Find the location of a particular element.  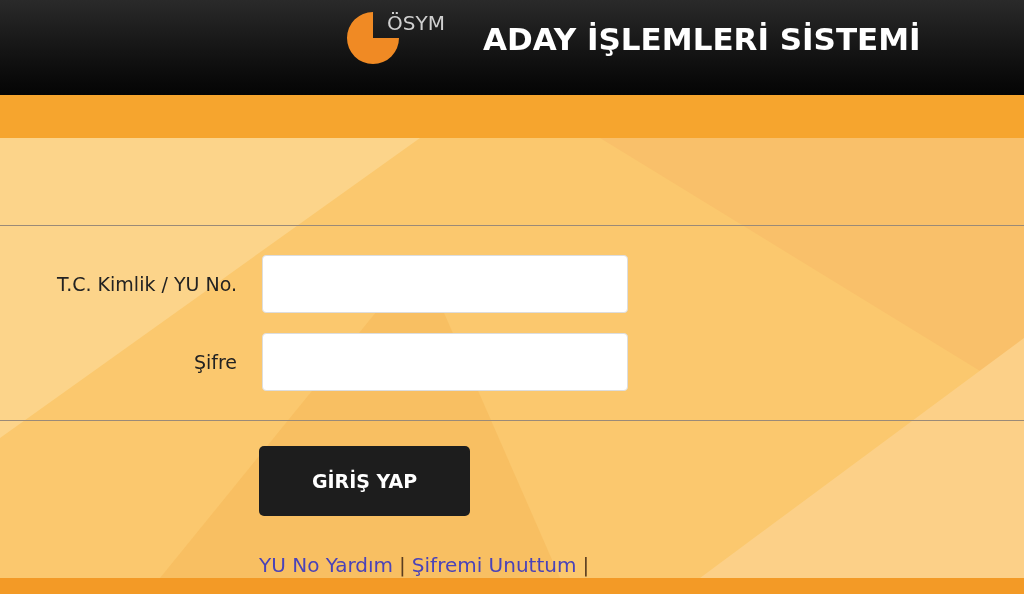

field-label: T.C. Kimlik / YU No. is located at coordinates (146, 284).